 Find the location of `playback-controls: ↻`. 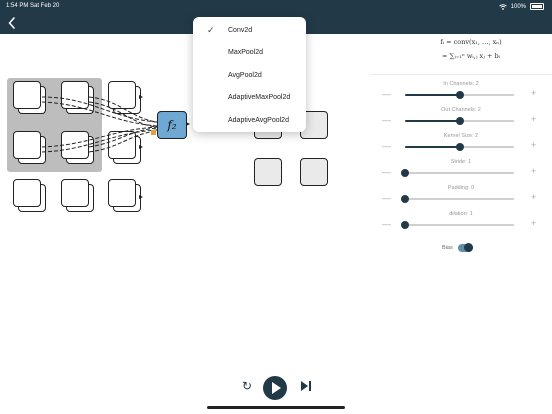

playback-controls: ↻ is located at coordinates (280, 388).